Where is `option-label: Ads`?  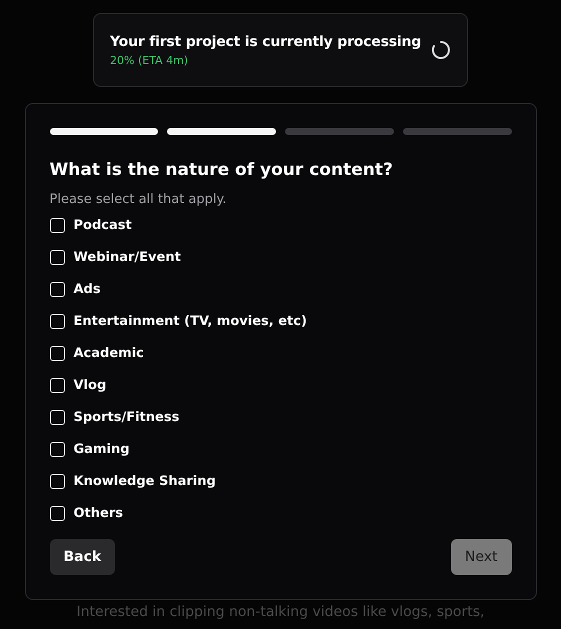 option-label: Ads is located at coordinates (87, 289).